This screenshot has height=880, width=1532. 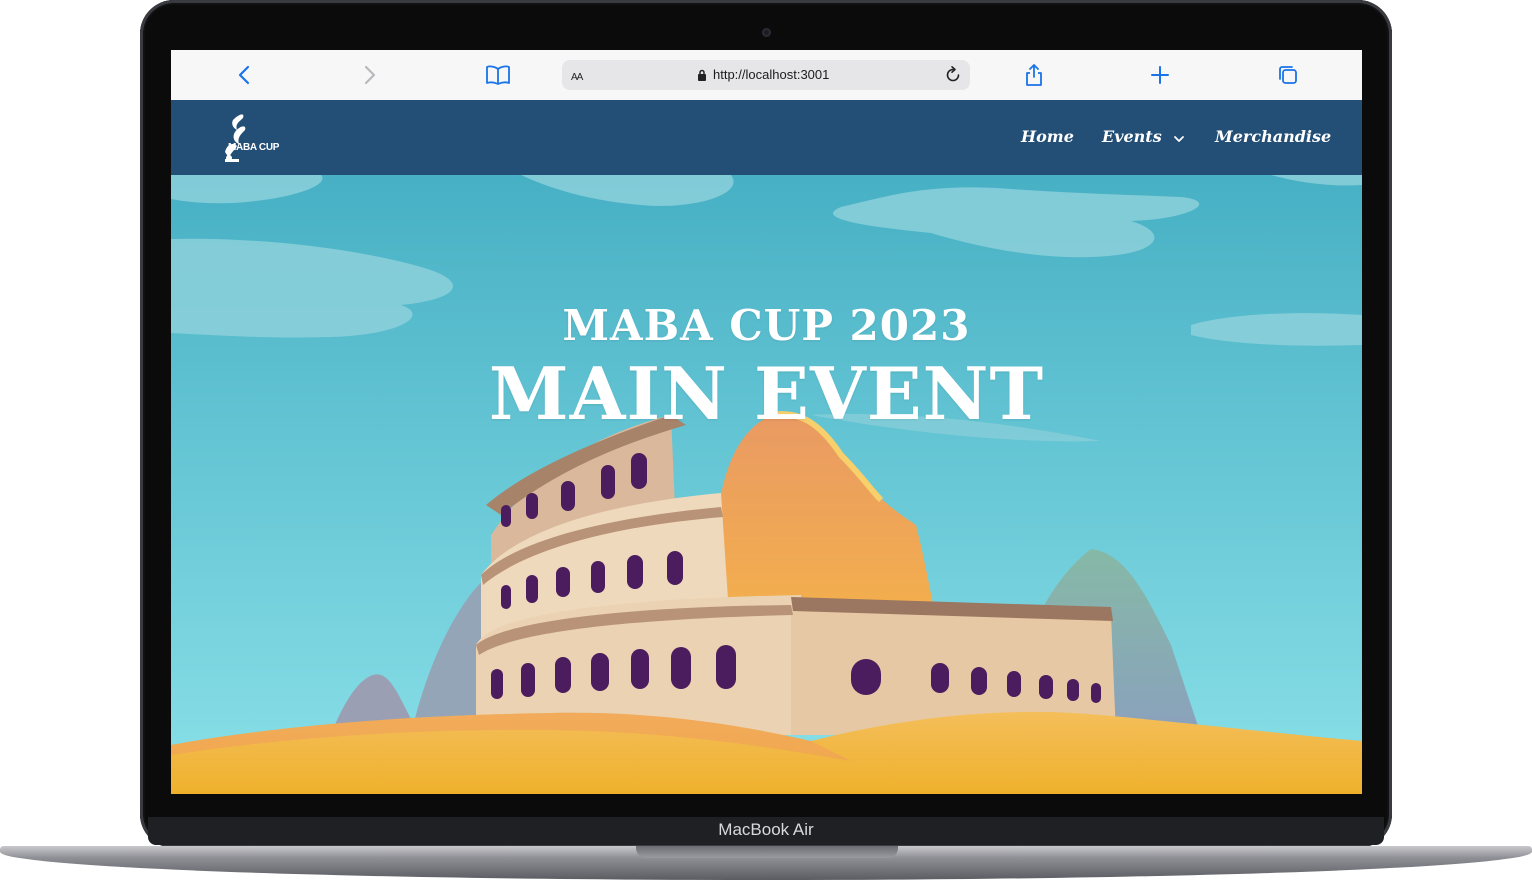 What do you see at coordinates (1034, 75) in the screenshot?
I see `share-icon` at bounding box center [1034, 75].